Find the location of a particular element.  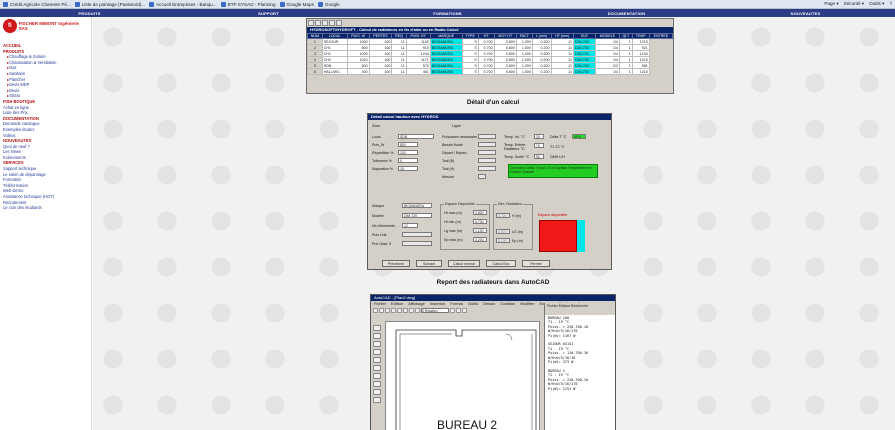

table-cell: 0.200 is located at coordinates (541, 71).